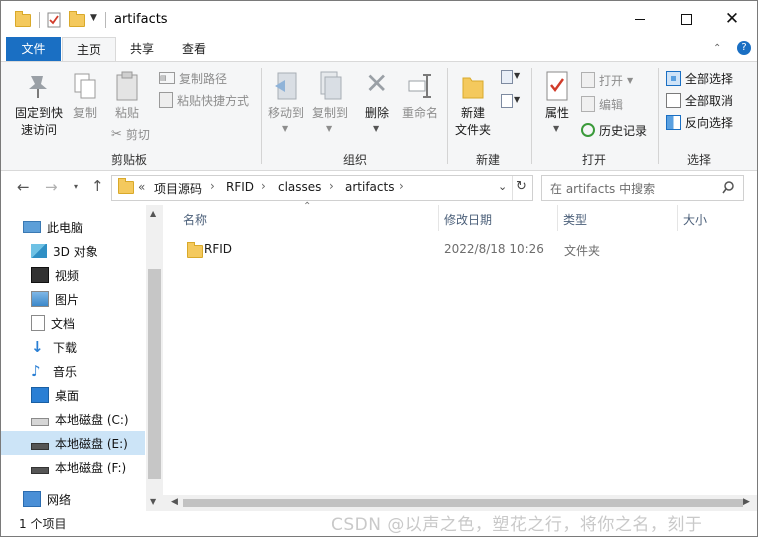 The width and height of the screenshot is (758, 537). I want to click on new-folder-button: 新建 文件夹, so click(473, 104).